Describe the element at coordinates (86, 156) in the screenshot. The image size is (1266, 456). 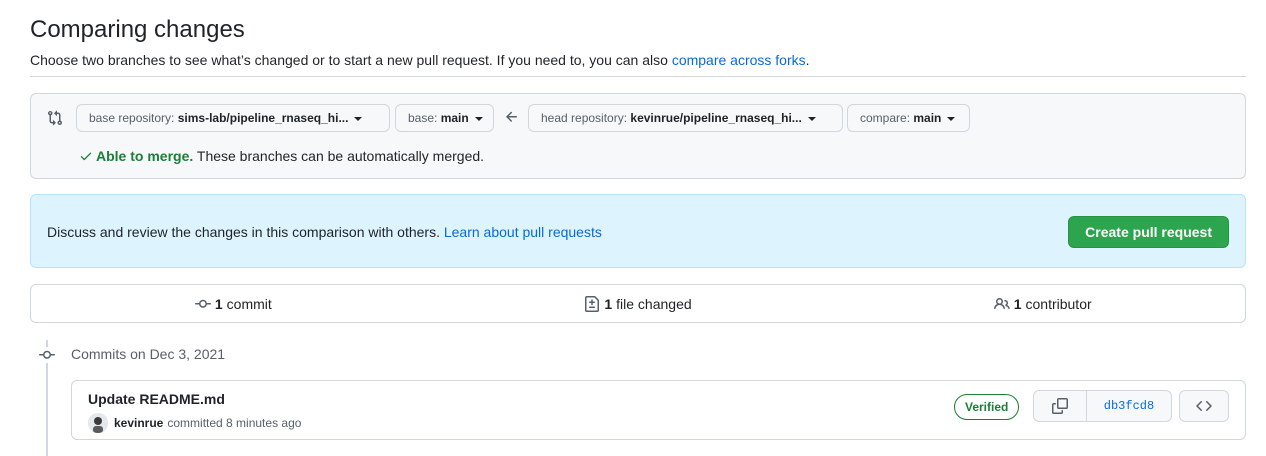
I see `check-icon` at that location.